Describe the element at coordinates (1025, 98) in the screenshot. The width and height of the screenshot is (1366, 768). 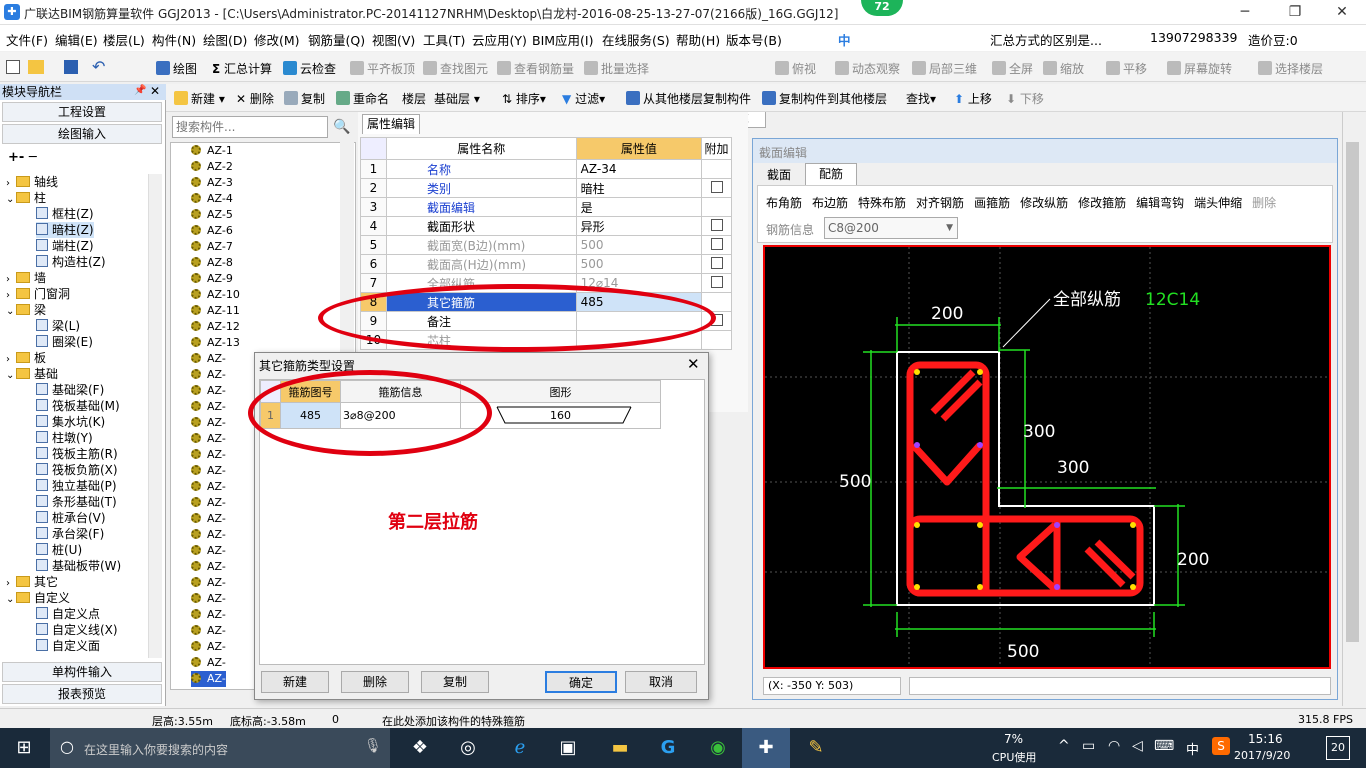
I see `move-down-button: ⬇ 下移` at that location.